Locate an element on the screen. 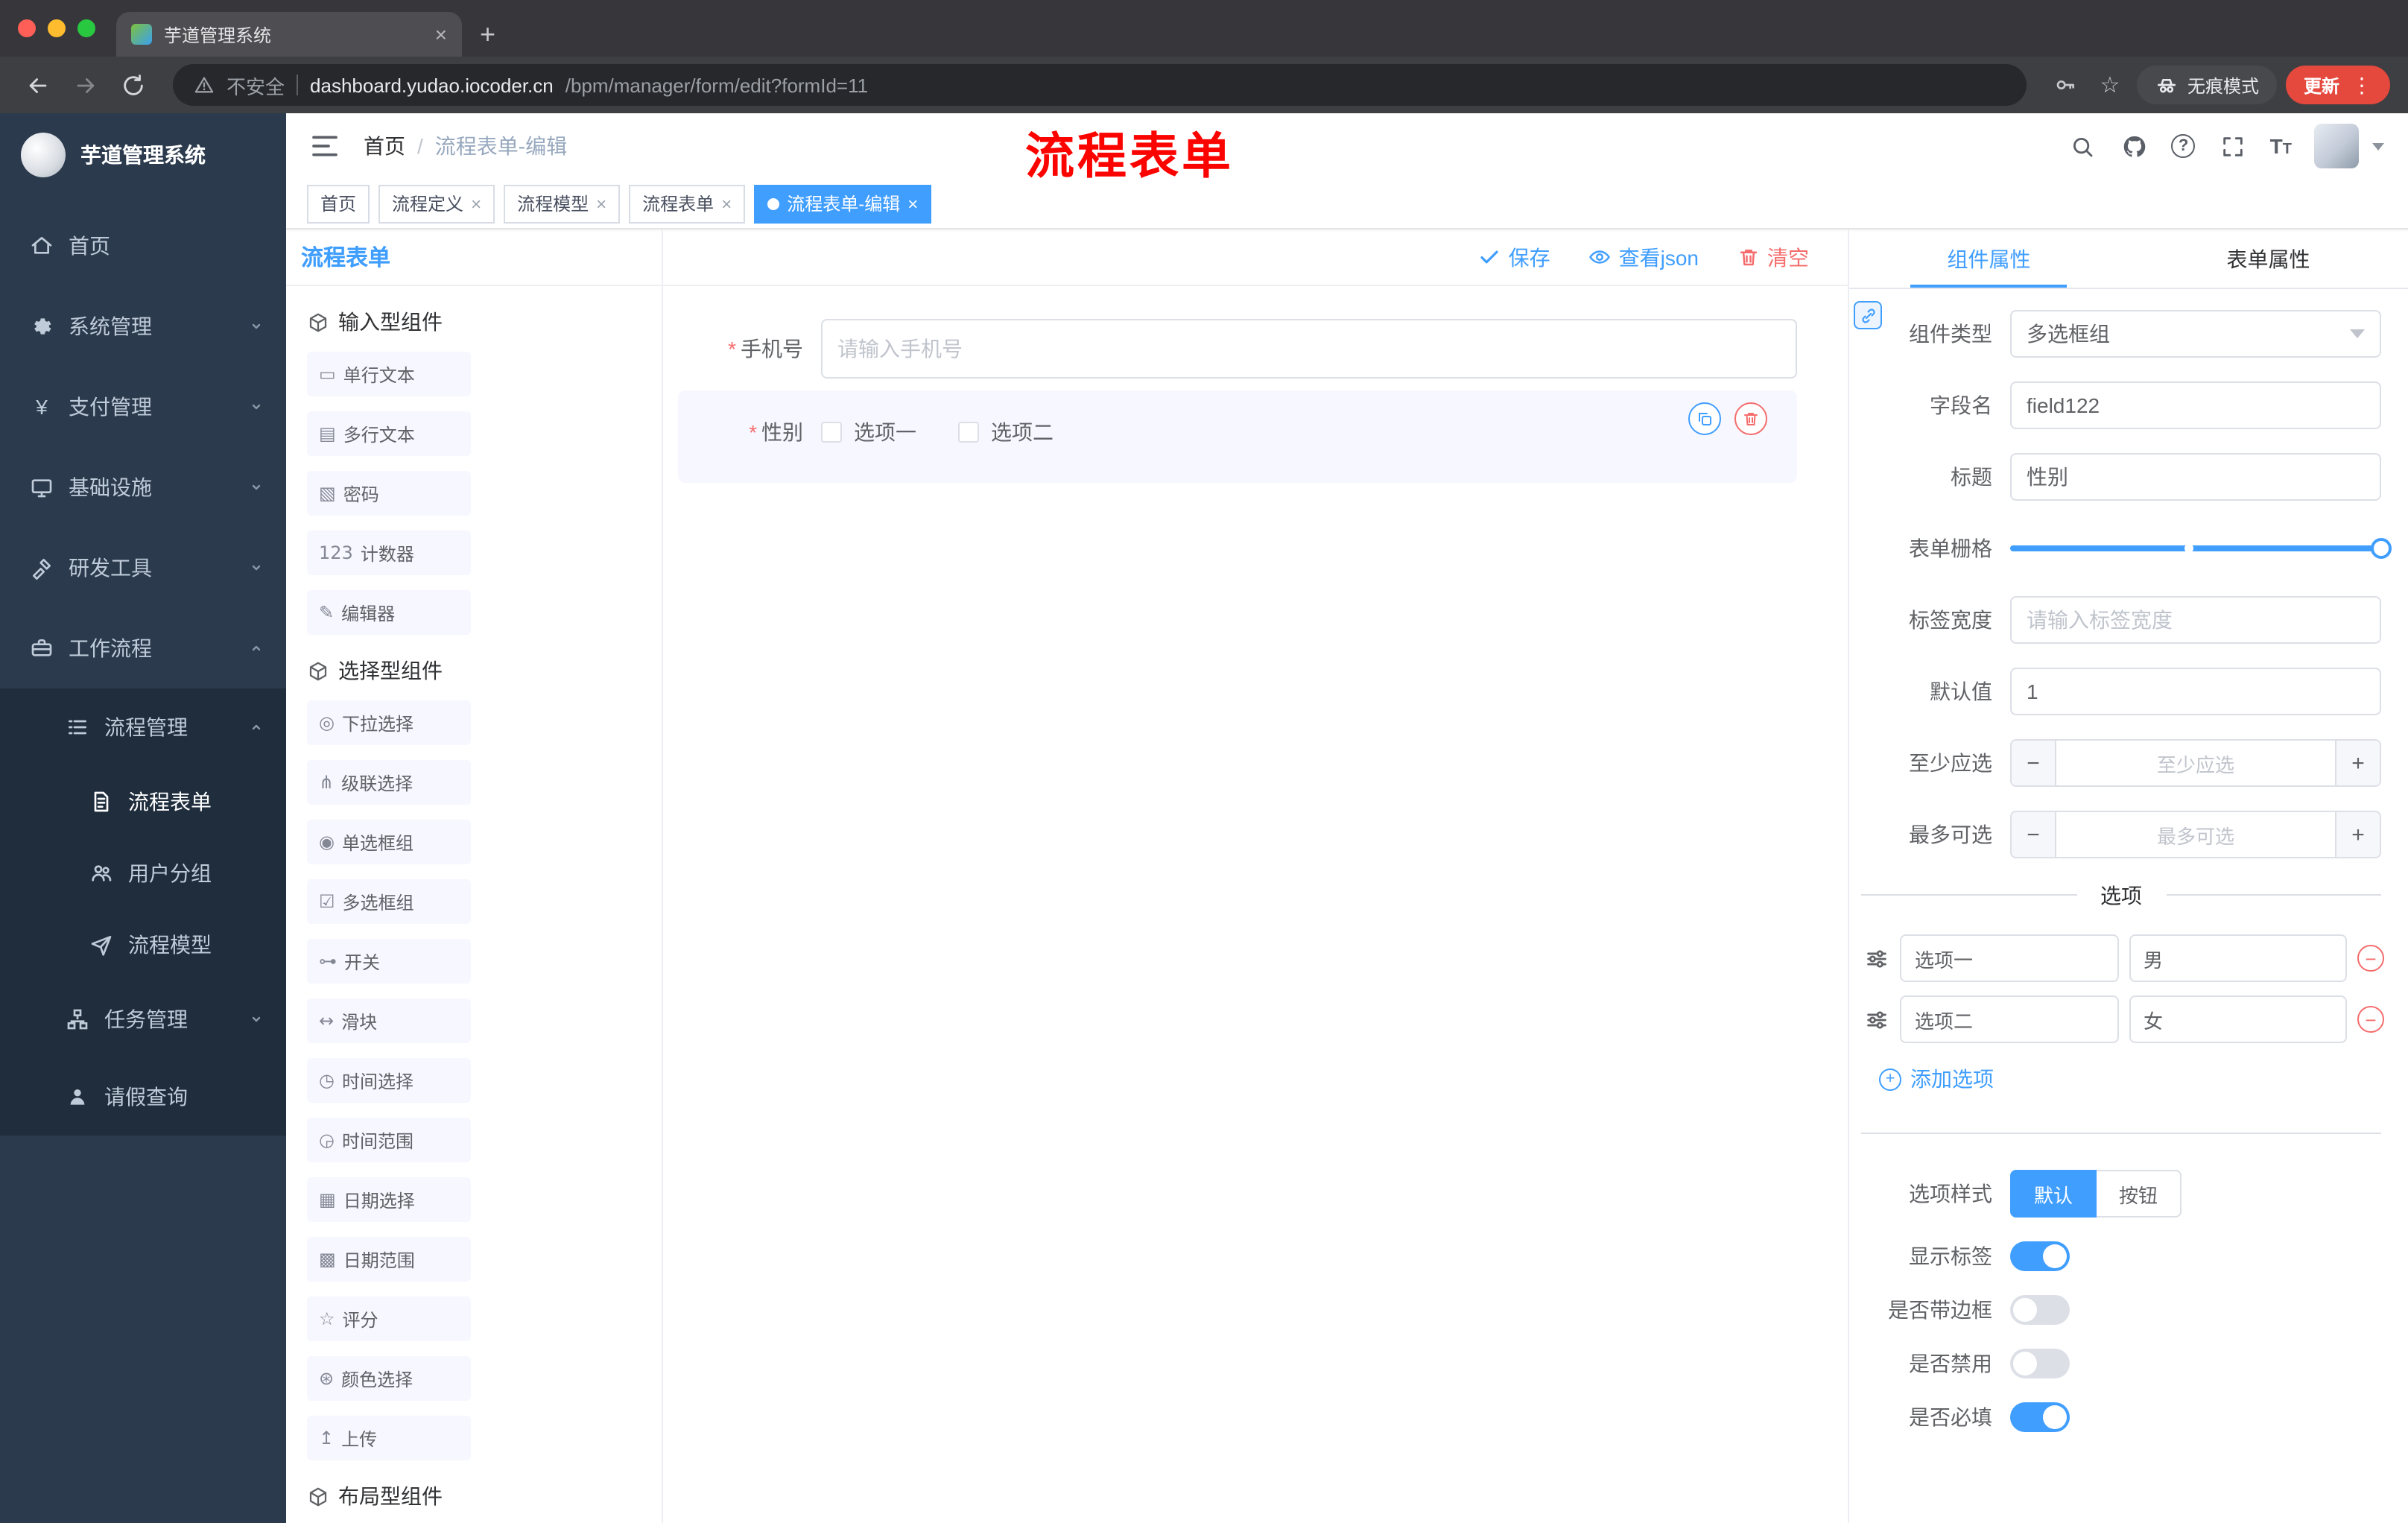 This screenshot has width=2408, height=1523. option-value-input is located at coordinates (2238, 1019).